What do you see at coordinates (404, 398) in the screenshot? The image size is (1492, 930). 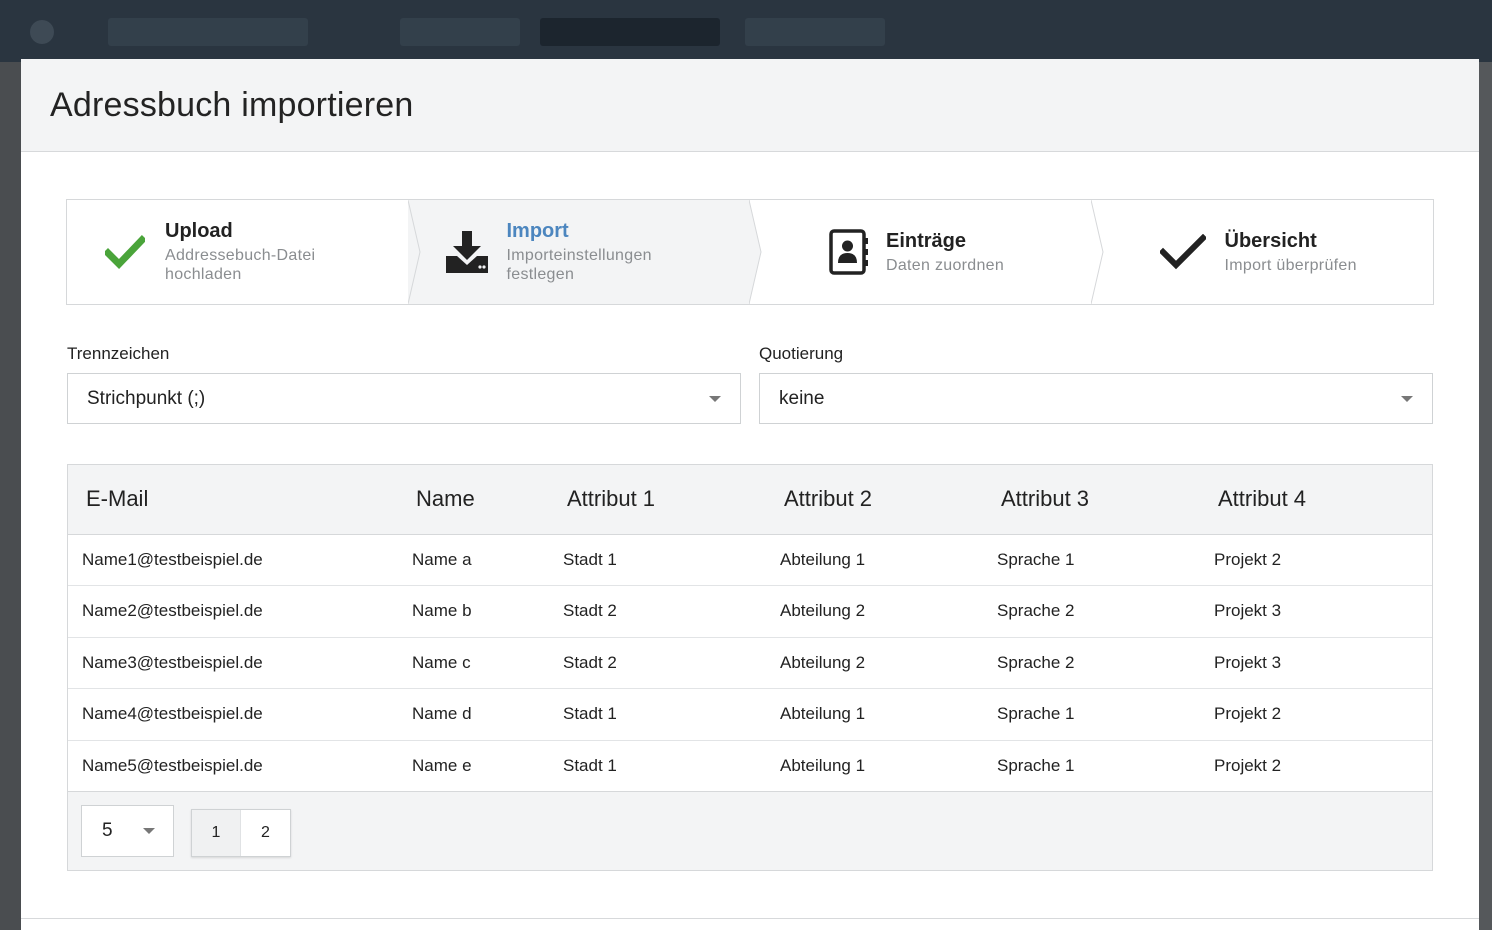 I see `separator-select: Strichpunkt (;)` at bounding box center [404, 398].